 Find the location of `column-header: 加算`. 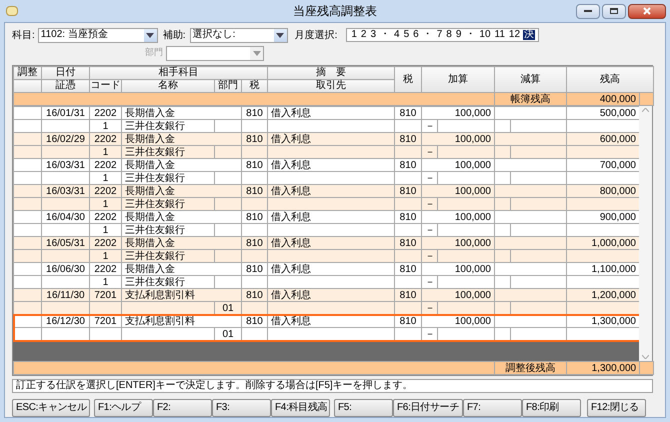

column-header: 加算 is located at coordinates (458, 79).